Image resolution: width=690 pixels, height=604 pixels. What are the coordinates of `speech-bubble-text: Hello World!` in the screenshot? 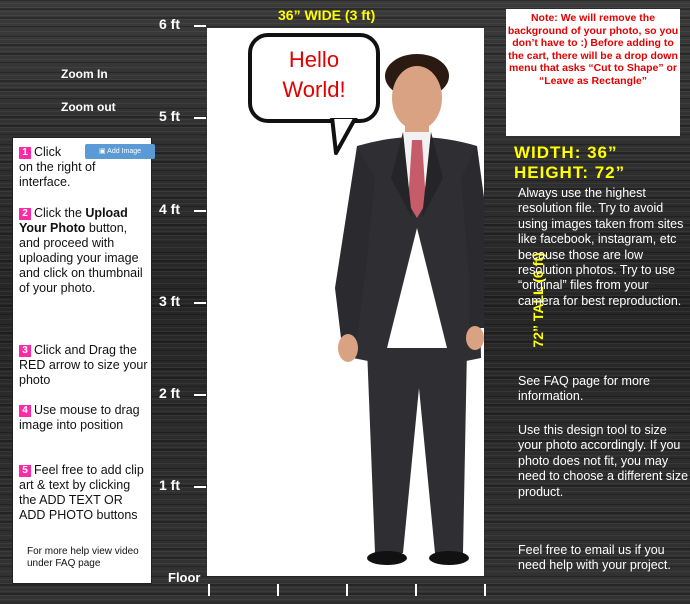 It's located at (314, 74).